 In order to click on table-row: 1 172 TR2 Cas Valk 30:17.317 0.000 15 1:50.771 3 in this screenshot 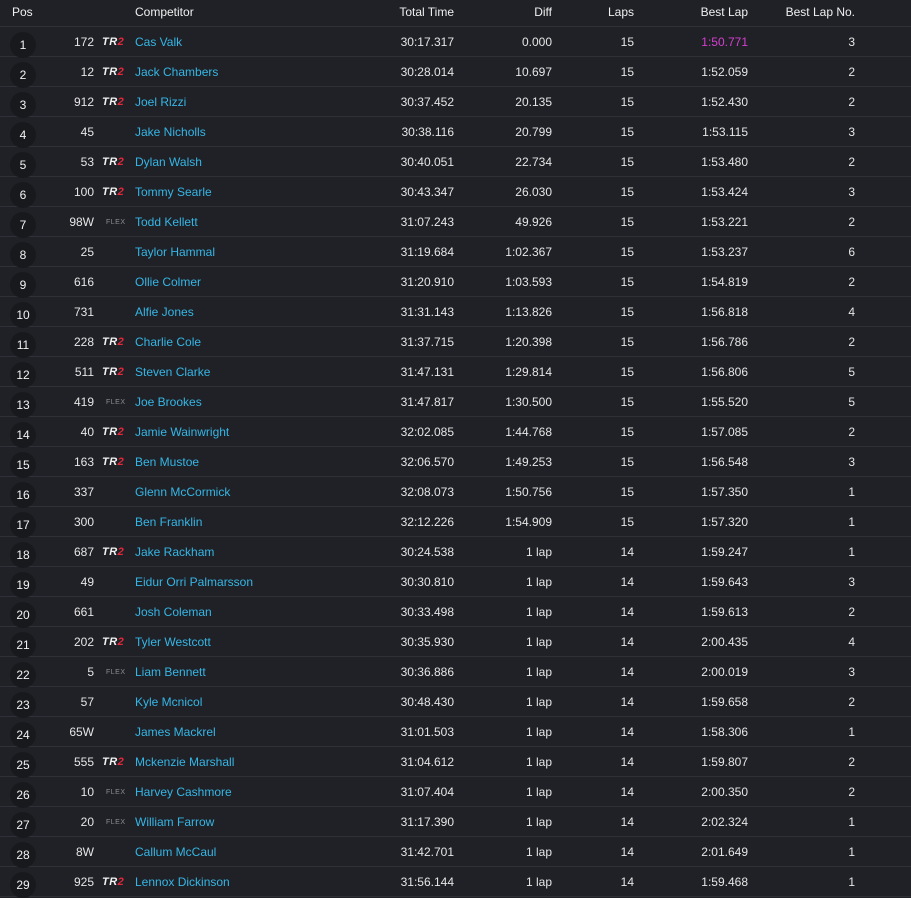, I will do `click(455, 42)`.